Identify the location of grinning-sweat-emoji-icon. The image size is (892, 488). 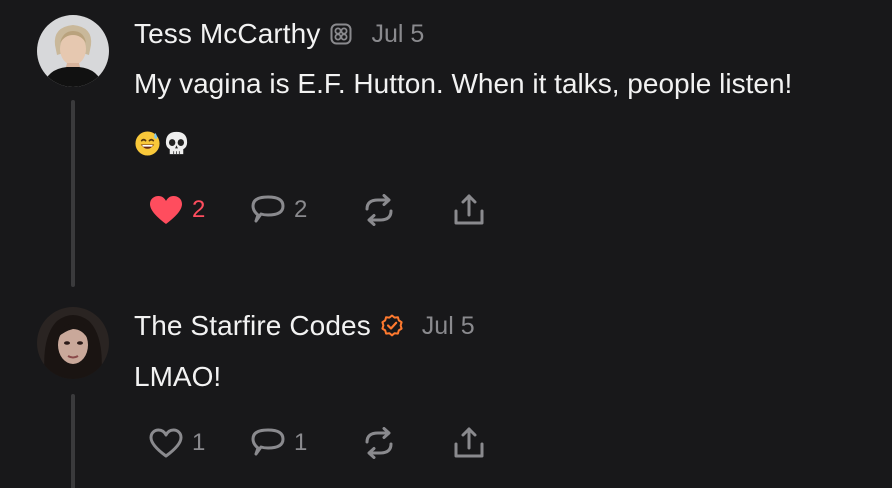
(147, 146).